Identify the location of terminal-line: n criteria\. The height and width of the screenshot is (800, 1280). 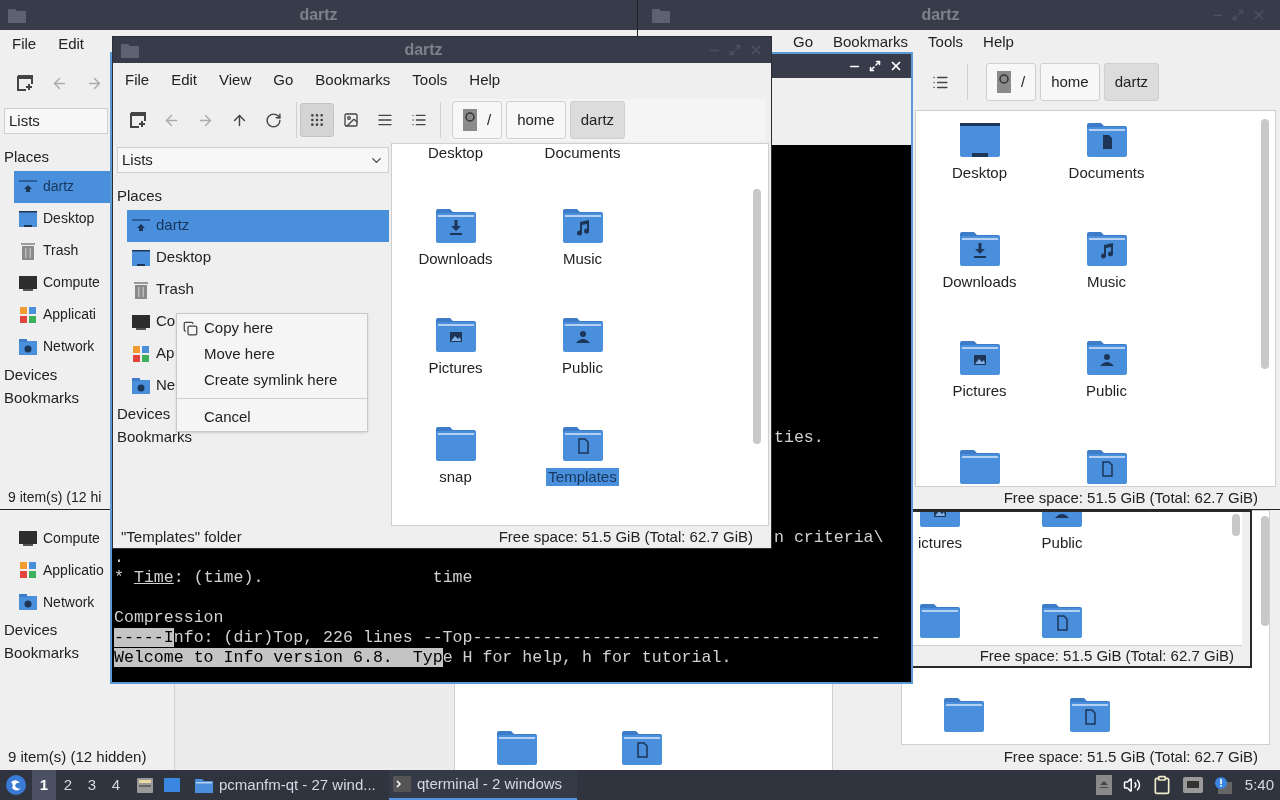
(829, 538).